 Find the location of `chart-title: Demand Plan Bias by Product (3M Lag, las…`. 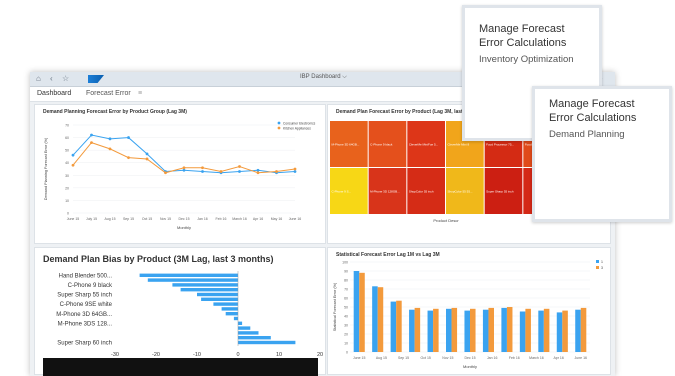

chart-title: Demand Plan Bias by Product (3M Lag, las… is located at coordinates (158, 259).